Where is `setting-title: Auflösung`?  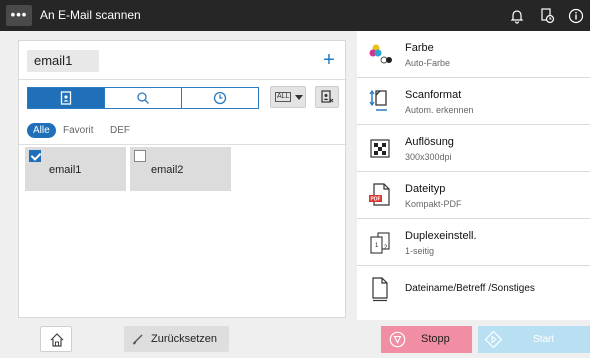
setting-title: Auflösung is located at coordinates (429, 142).